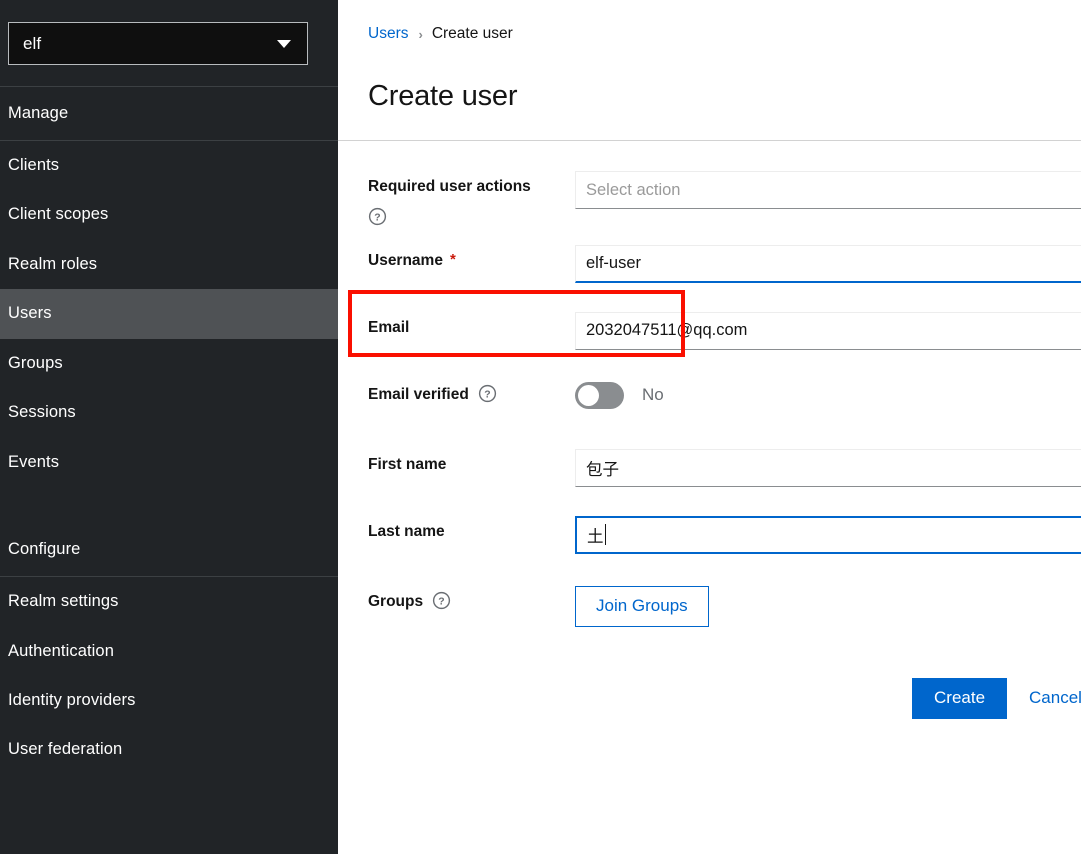  I want to click on email-verified-state-label: No, so click(653, 395).